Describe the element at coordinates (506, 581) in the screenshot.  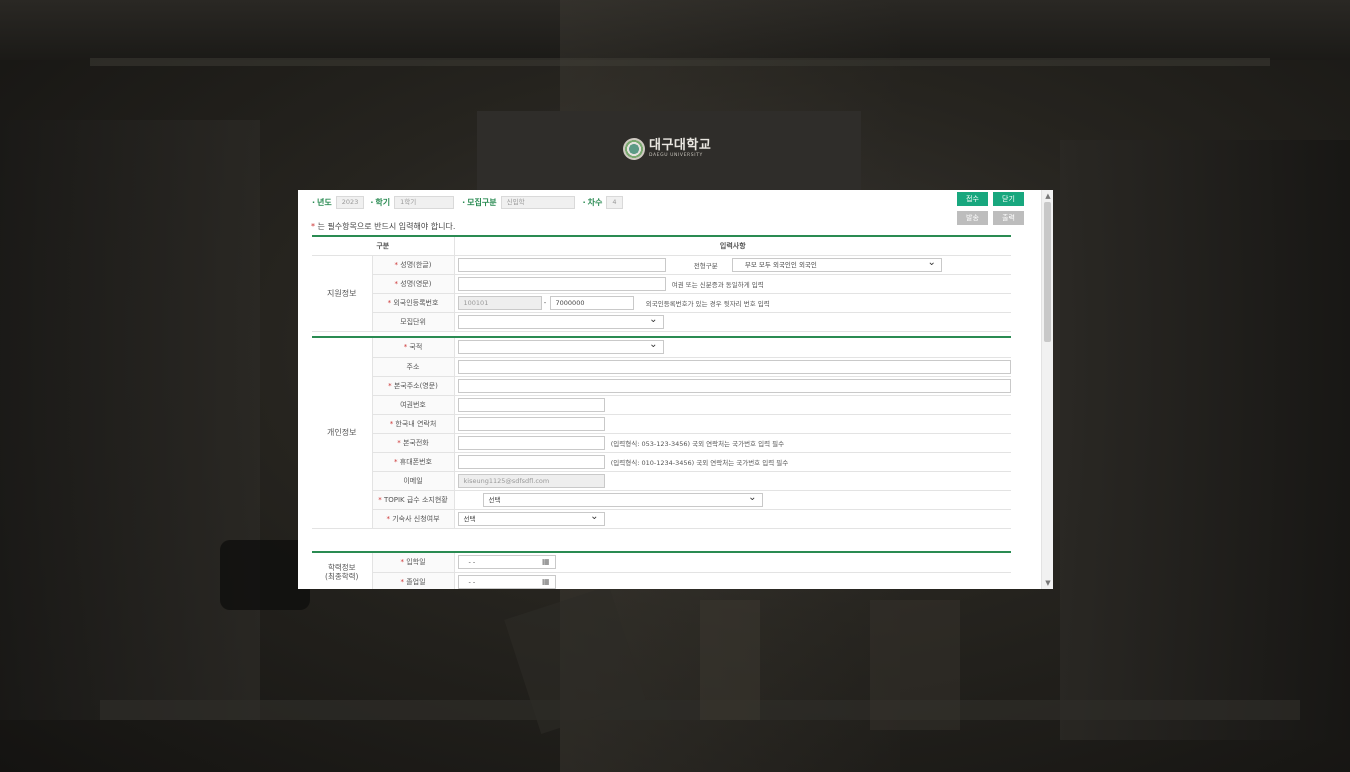
I see `grad-date-input: - -` at that location.